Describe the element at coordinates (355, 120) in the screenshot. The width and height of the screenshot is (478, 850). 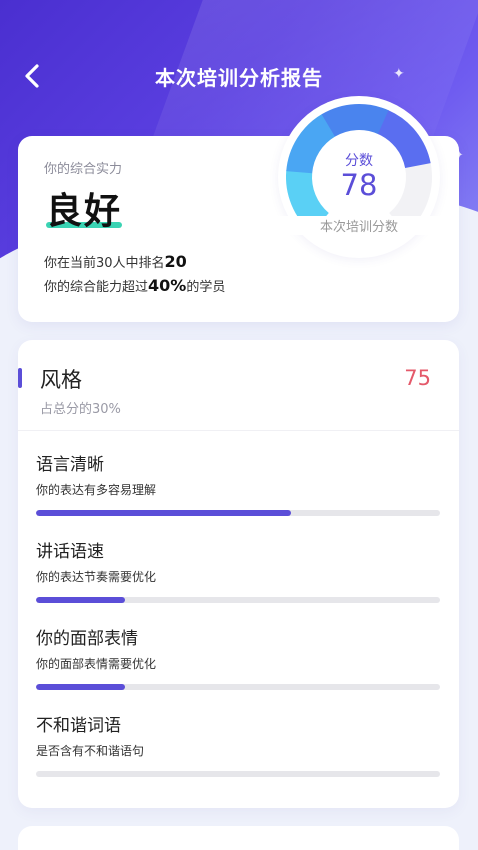
I see `gauge-segment-arc` at that location.